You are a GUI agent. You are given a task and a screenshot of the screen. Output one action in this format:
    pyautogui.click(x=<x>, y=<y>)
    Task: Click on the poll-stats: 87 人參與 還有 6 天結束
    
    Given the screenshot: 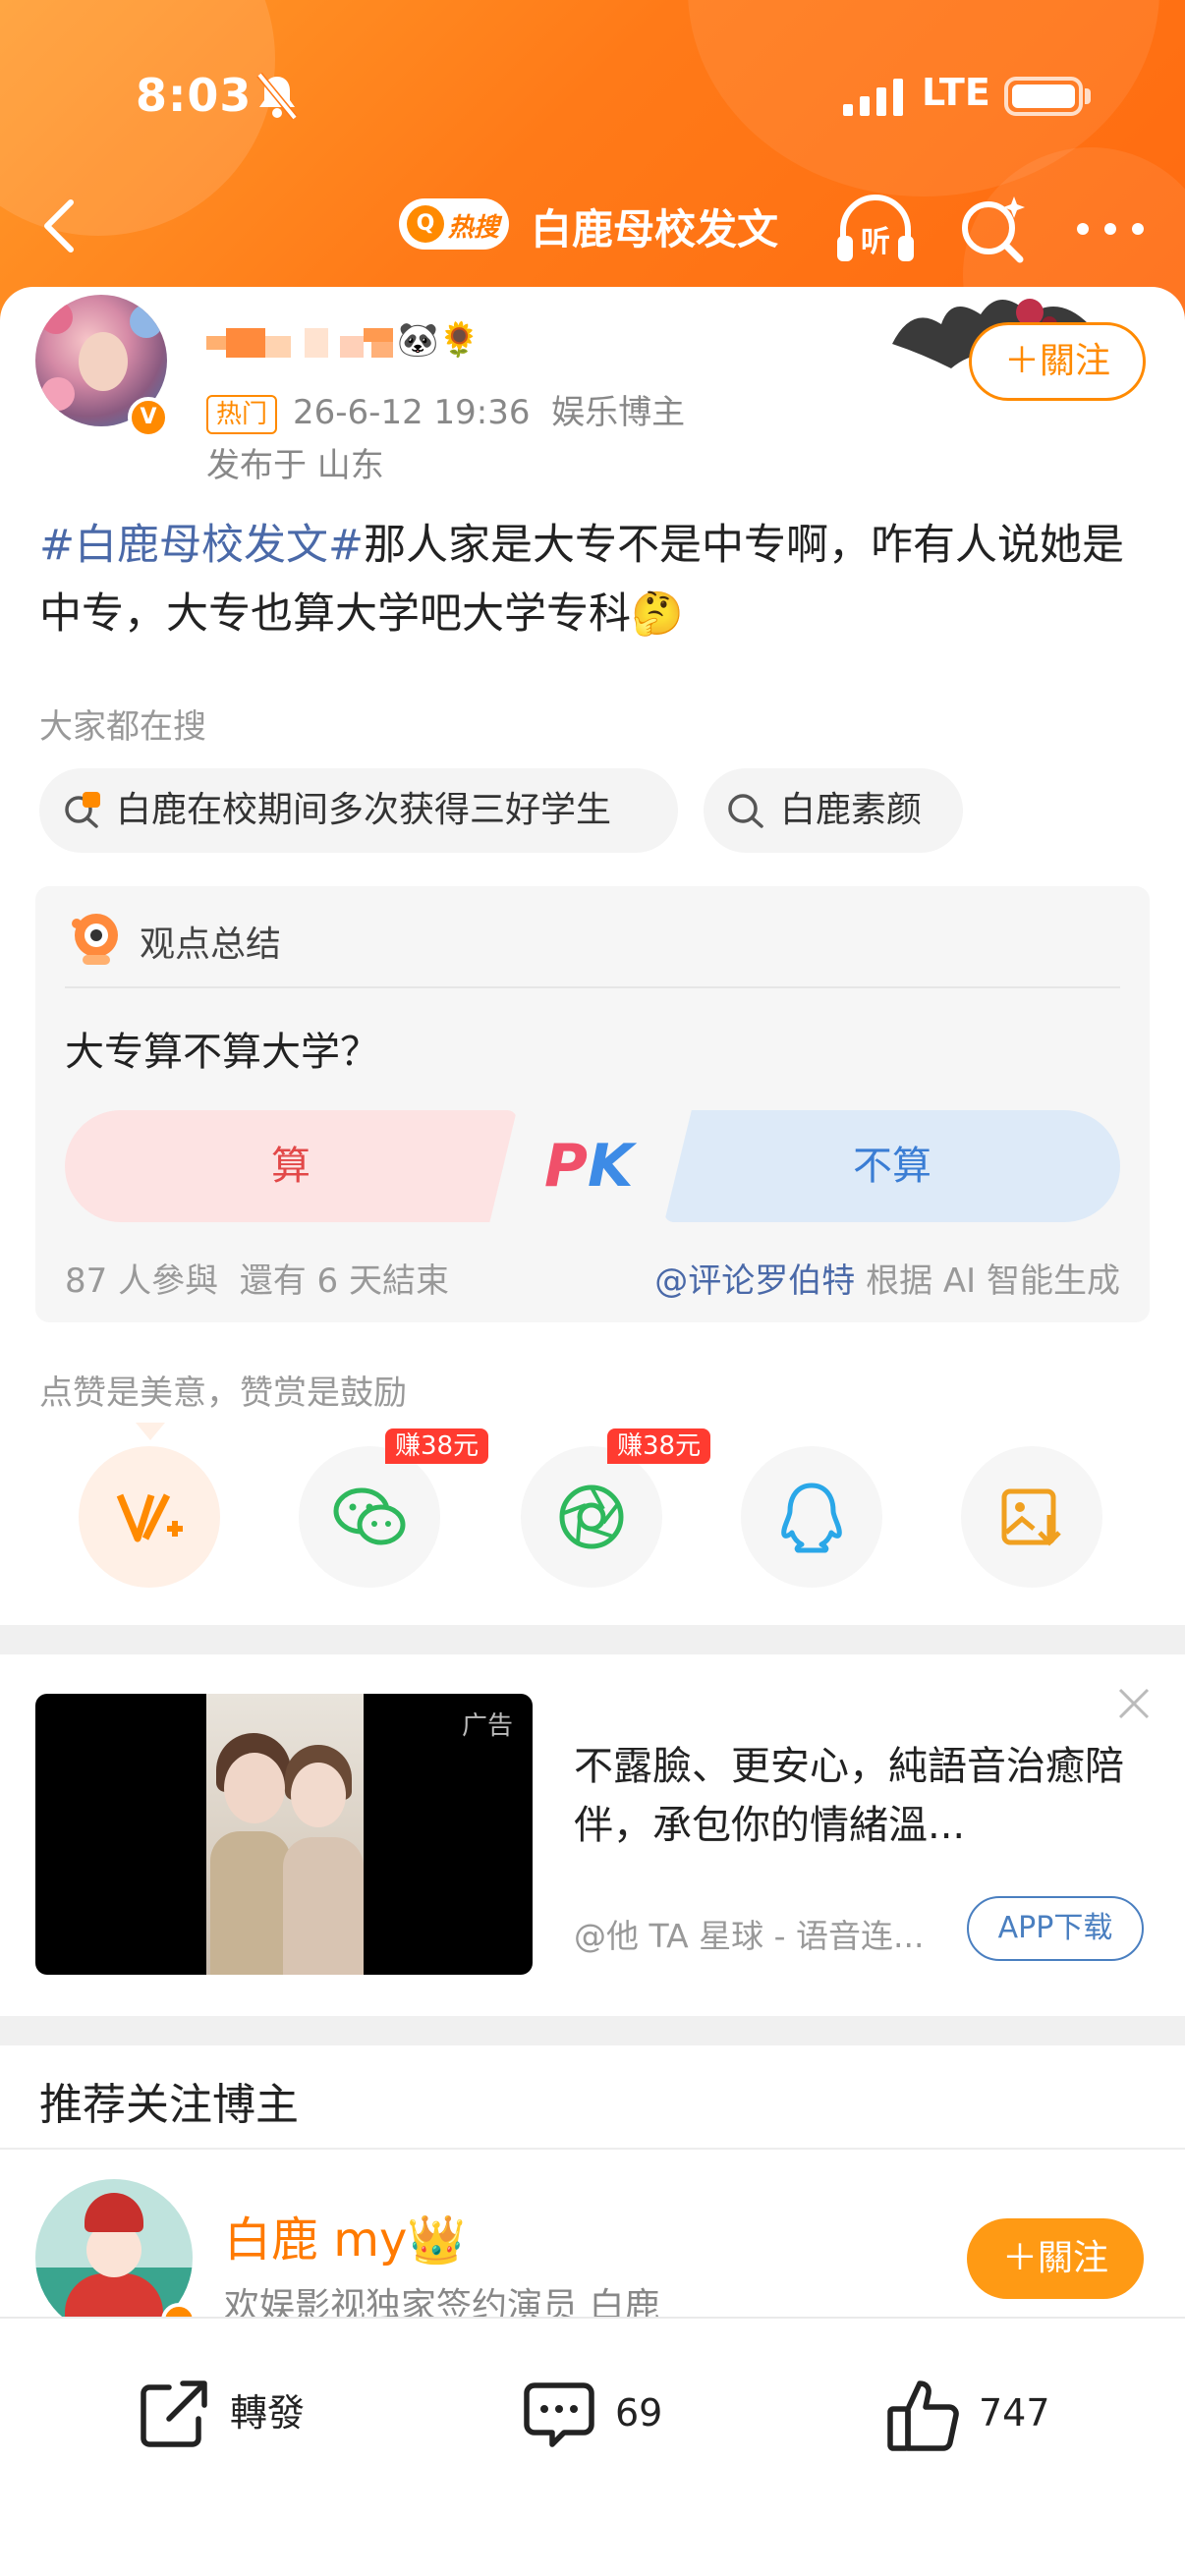 What is the action you would take?
    pyautogui.click(x=257, y=1278)
    